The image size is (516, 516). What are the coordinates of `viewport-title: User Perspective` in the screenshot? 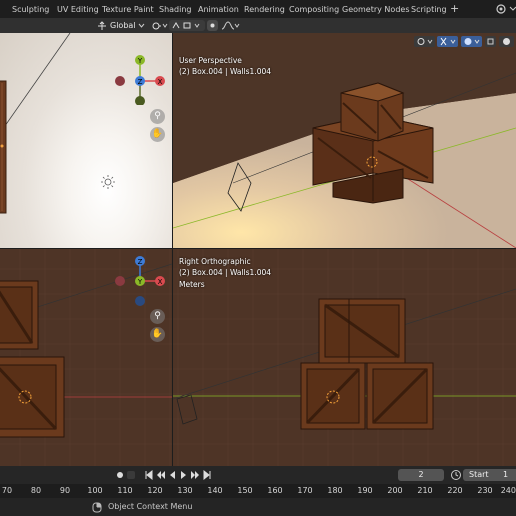 It's located at (210, 60).